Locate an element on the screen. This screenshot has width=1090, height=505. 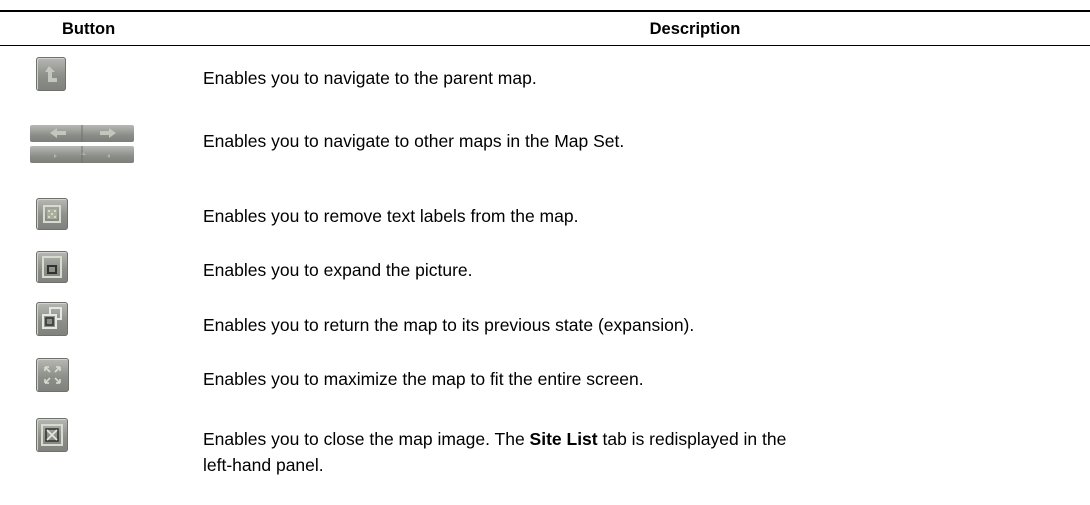
parent-map-up-arrow-icon is located at coordinates (51, 74).